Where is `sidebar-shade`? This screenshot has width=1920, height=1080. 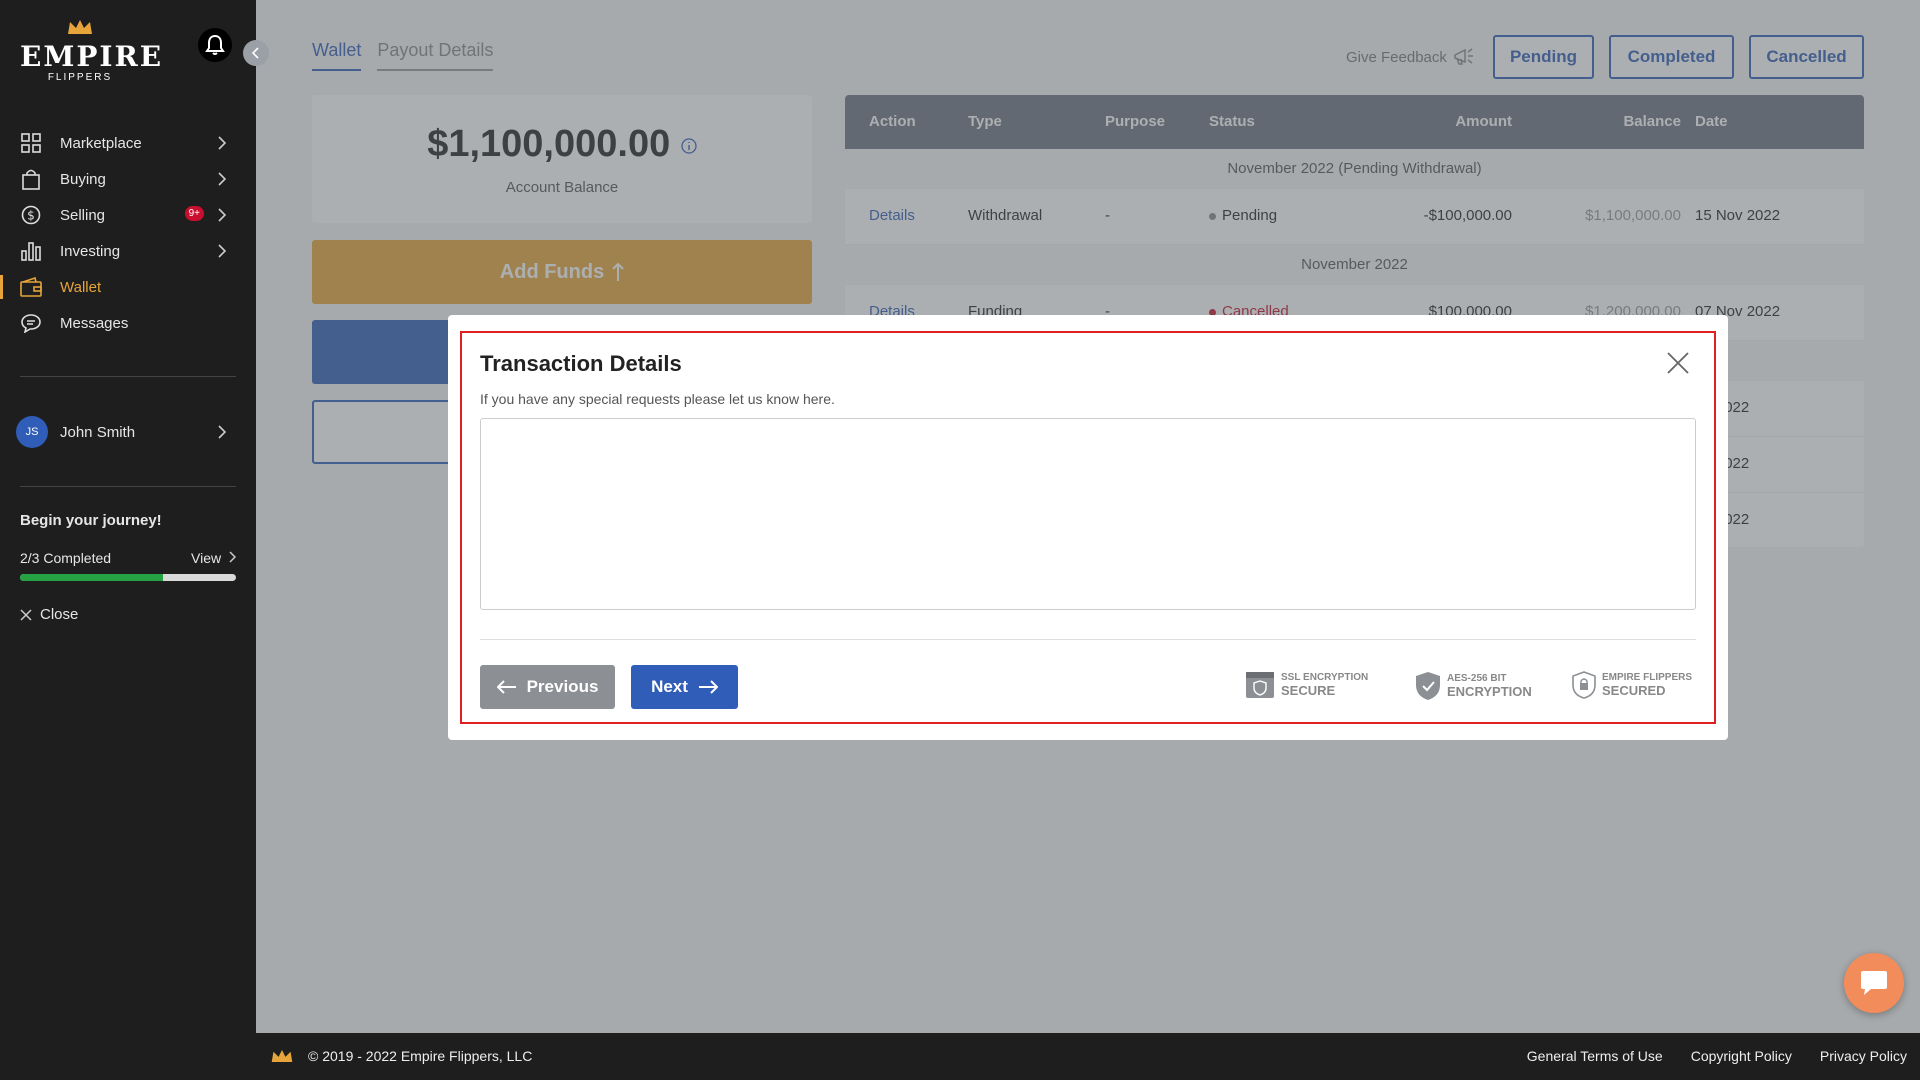
sidebar-shade is located at coordinates (128, 540).